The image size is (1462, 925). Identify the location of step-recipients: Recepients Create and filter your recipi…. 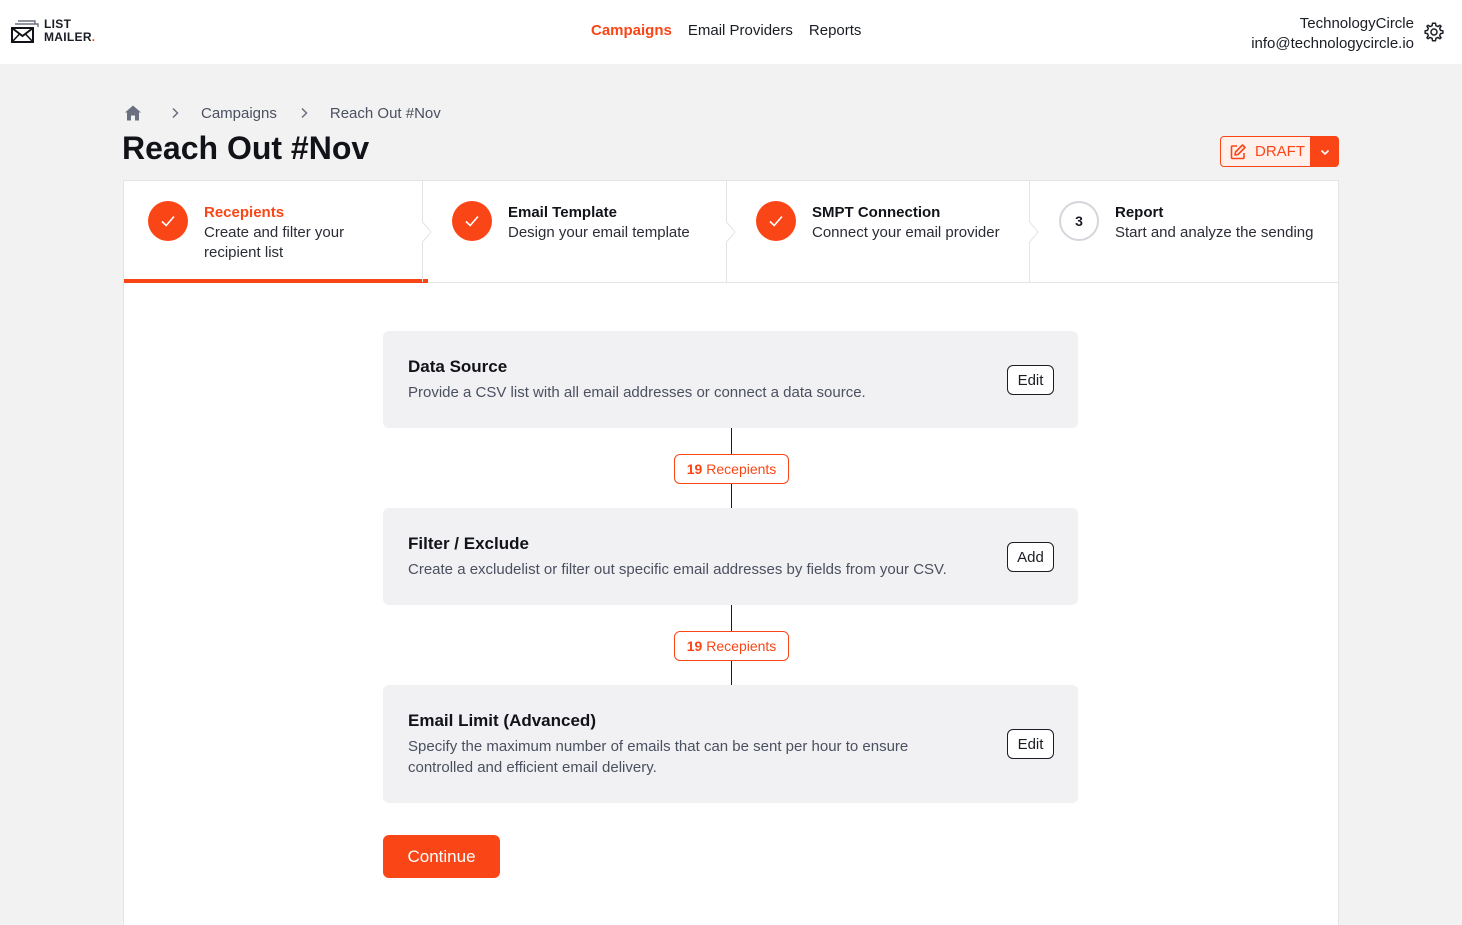
(278, 232).